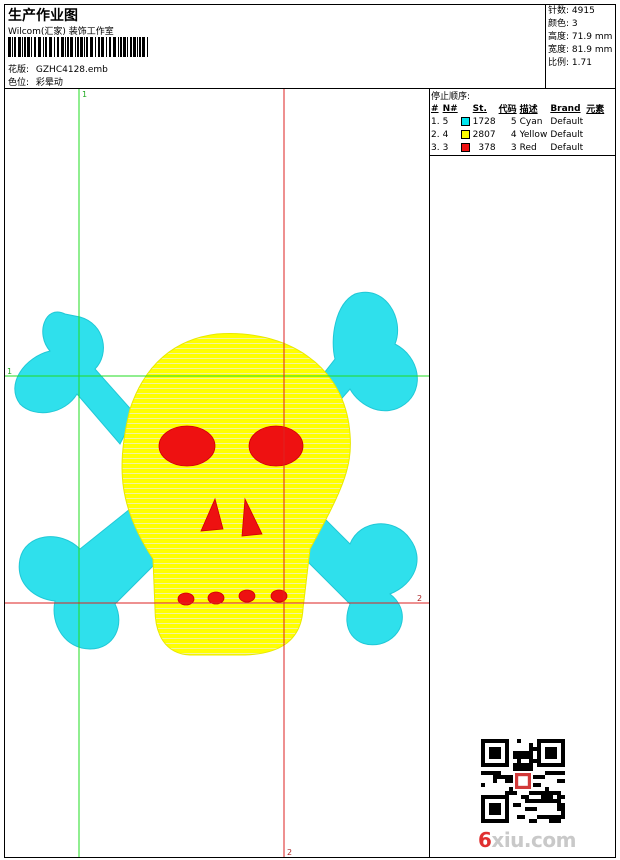 This screenshot has width=620, height=860. Describe the element at coordinates (19, 83) in the screenshot. I see `colorway-label: 色位:` at that location.